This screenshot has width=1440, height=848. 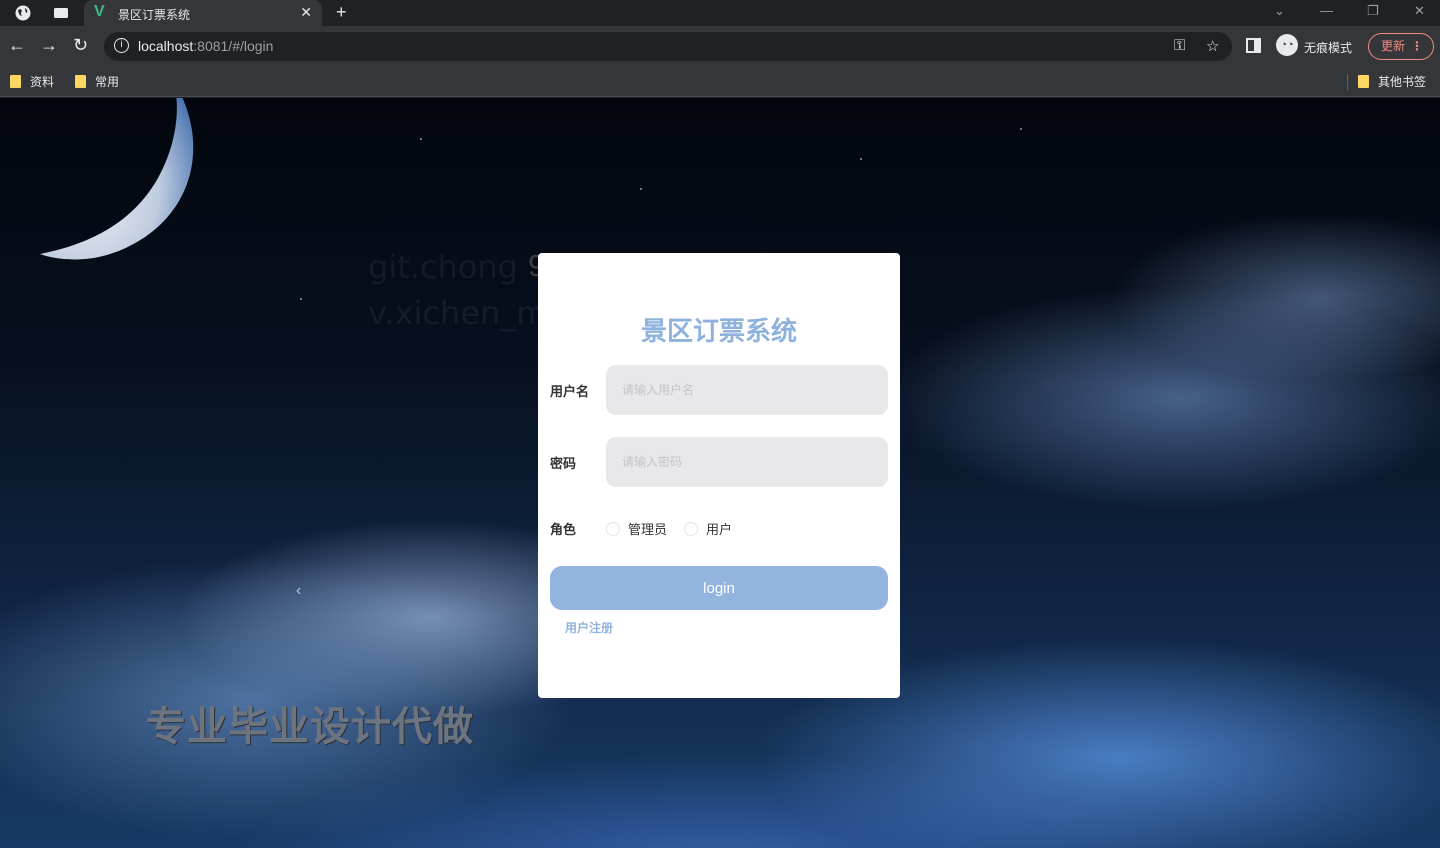 I want to click on bookmark-folder-changyong: 常用, so click(x=97, y=81).